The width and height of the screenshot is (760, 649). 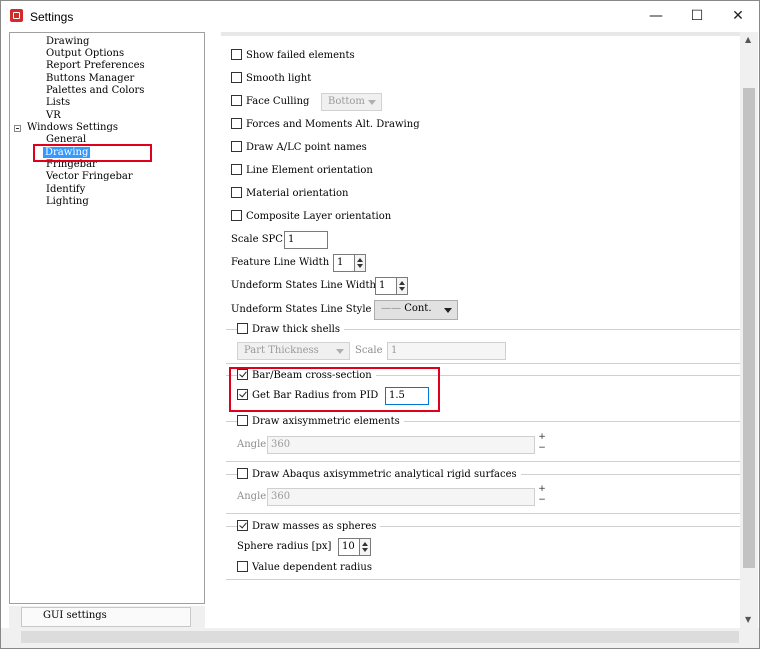 I want to click on show-failed-elements-row: Show failed elements, so click(x=293, y=56).